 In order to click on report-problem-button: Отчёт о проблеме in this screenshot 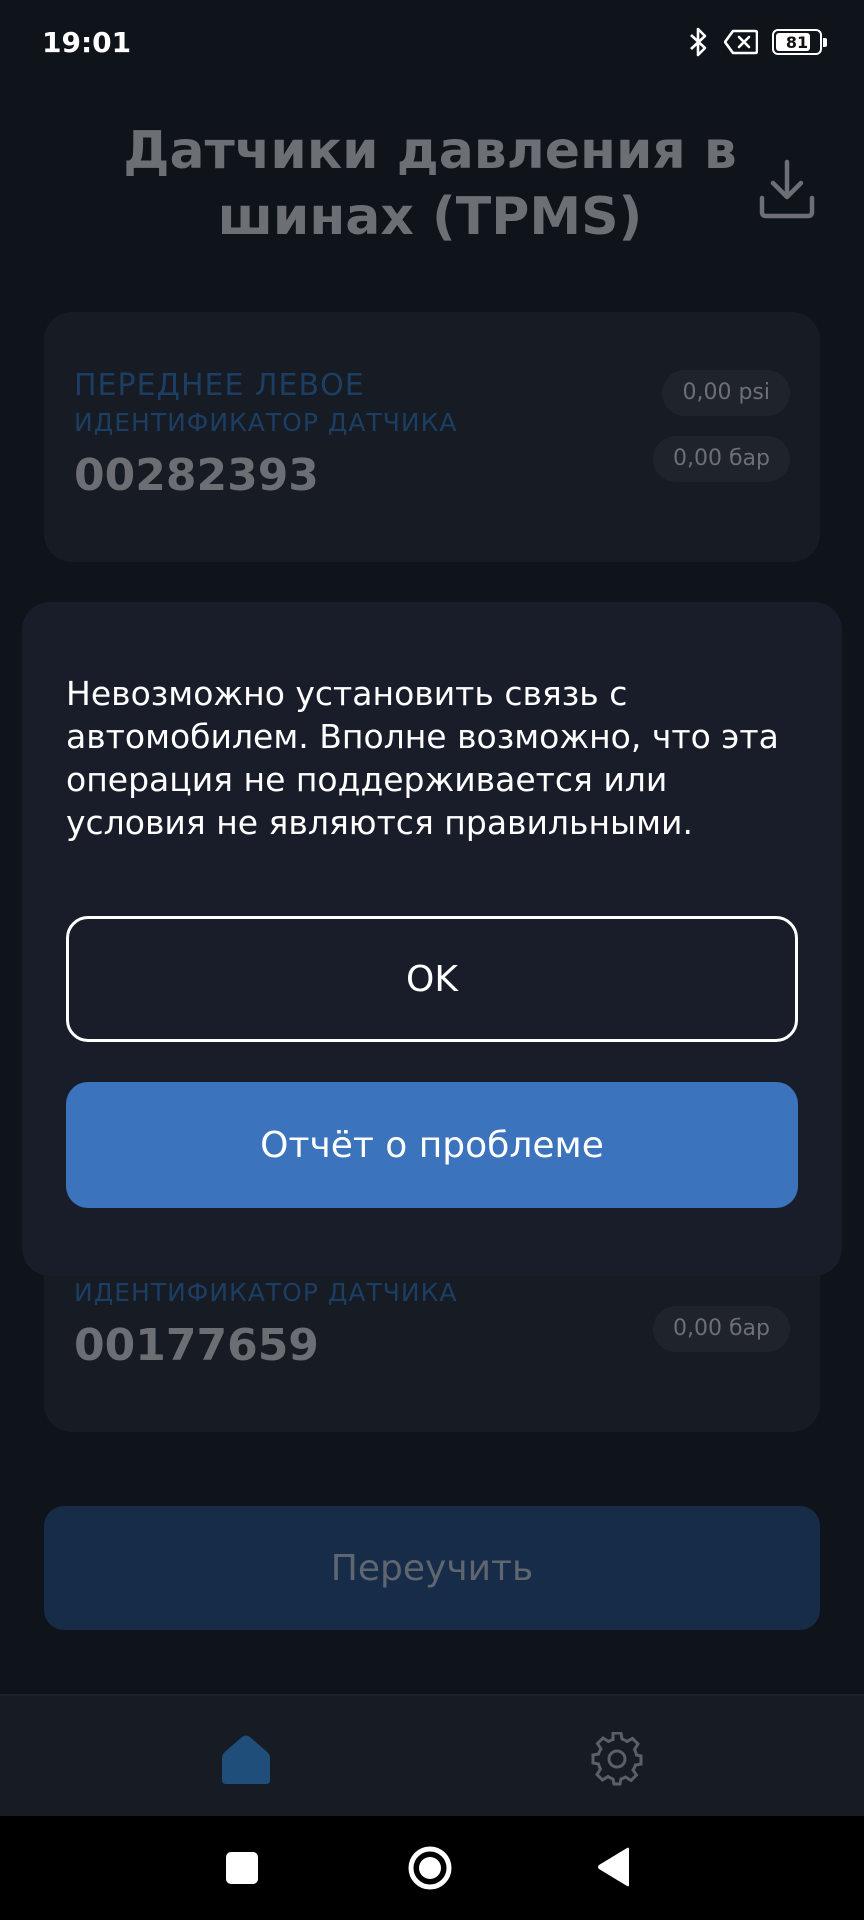, I will do `click(432, 1145)`.